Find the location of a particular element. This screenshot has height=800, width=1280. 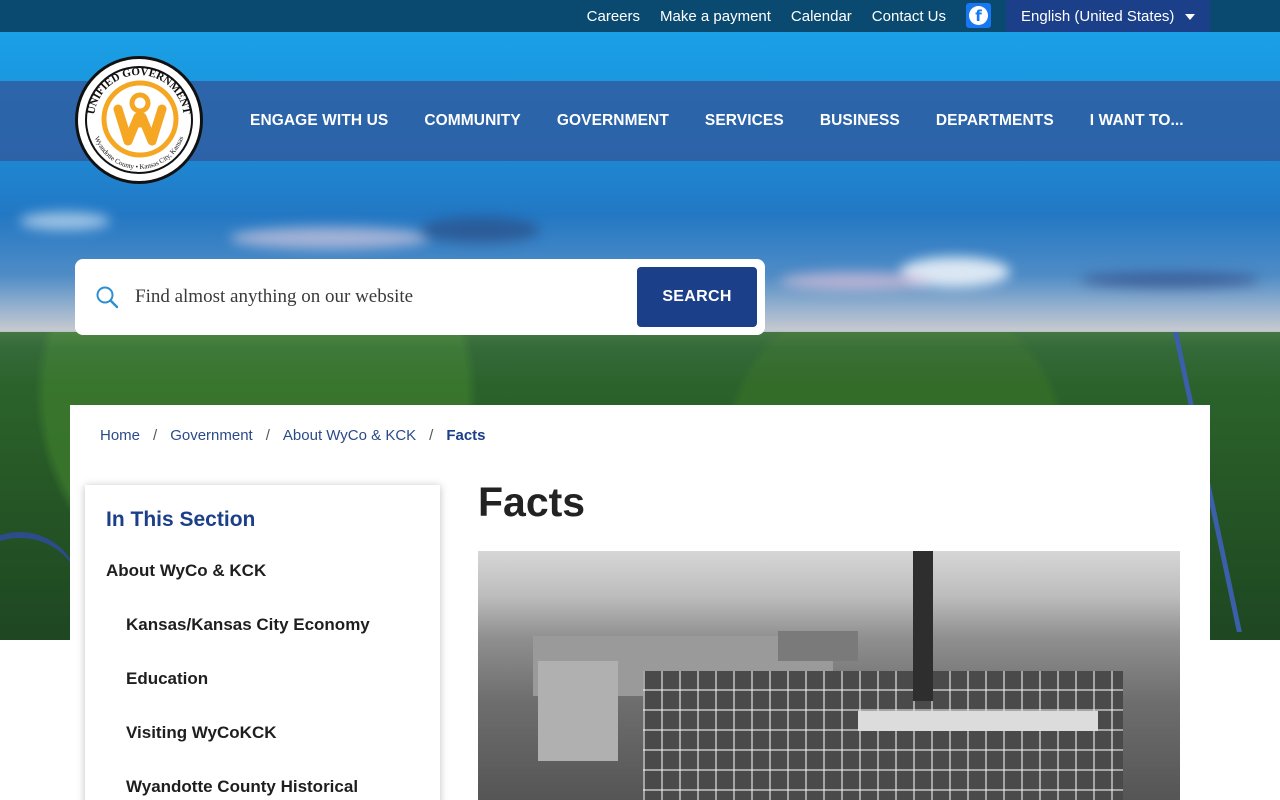

caret-down-icon is located at coordinates (1190, 17).